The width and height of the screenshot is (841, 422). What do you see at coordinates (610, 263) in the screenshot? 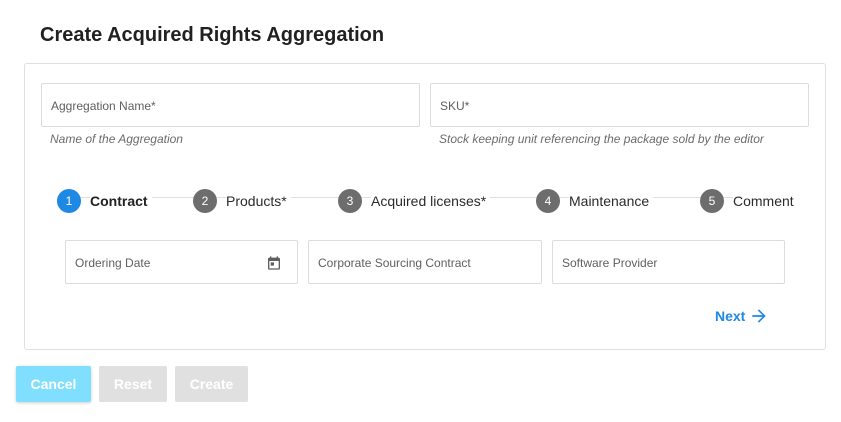
I see `software-provider-placeholder: Software Provider` at bounding box center [610, 263].